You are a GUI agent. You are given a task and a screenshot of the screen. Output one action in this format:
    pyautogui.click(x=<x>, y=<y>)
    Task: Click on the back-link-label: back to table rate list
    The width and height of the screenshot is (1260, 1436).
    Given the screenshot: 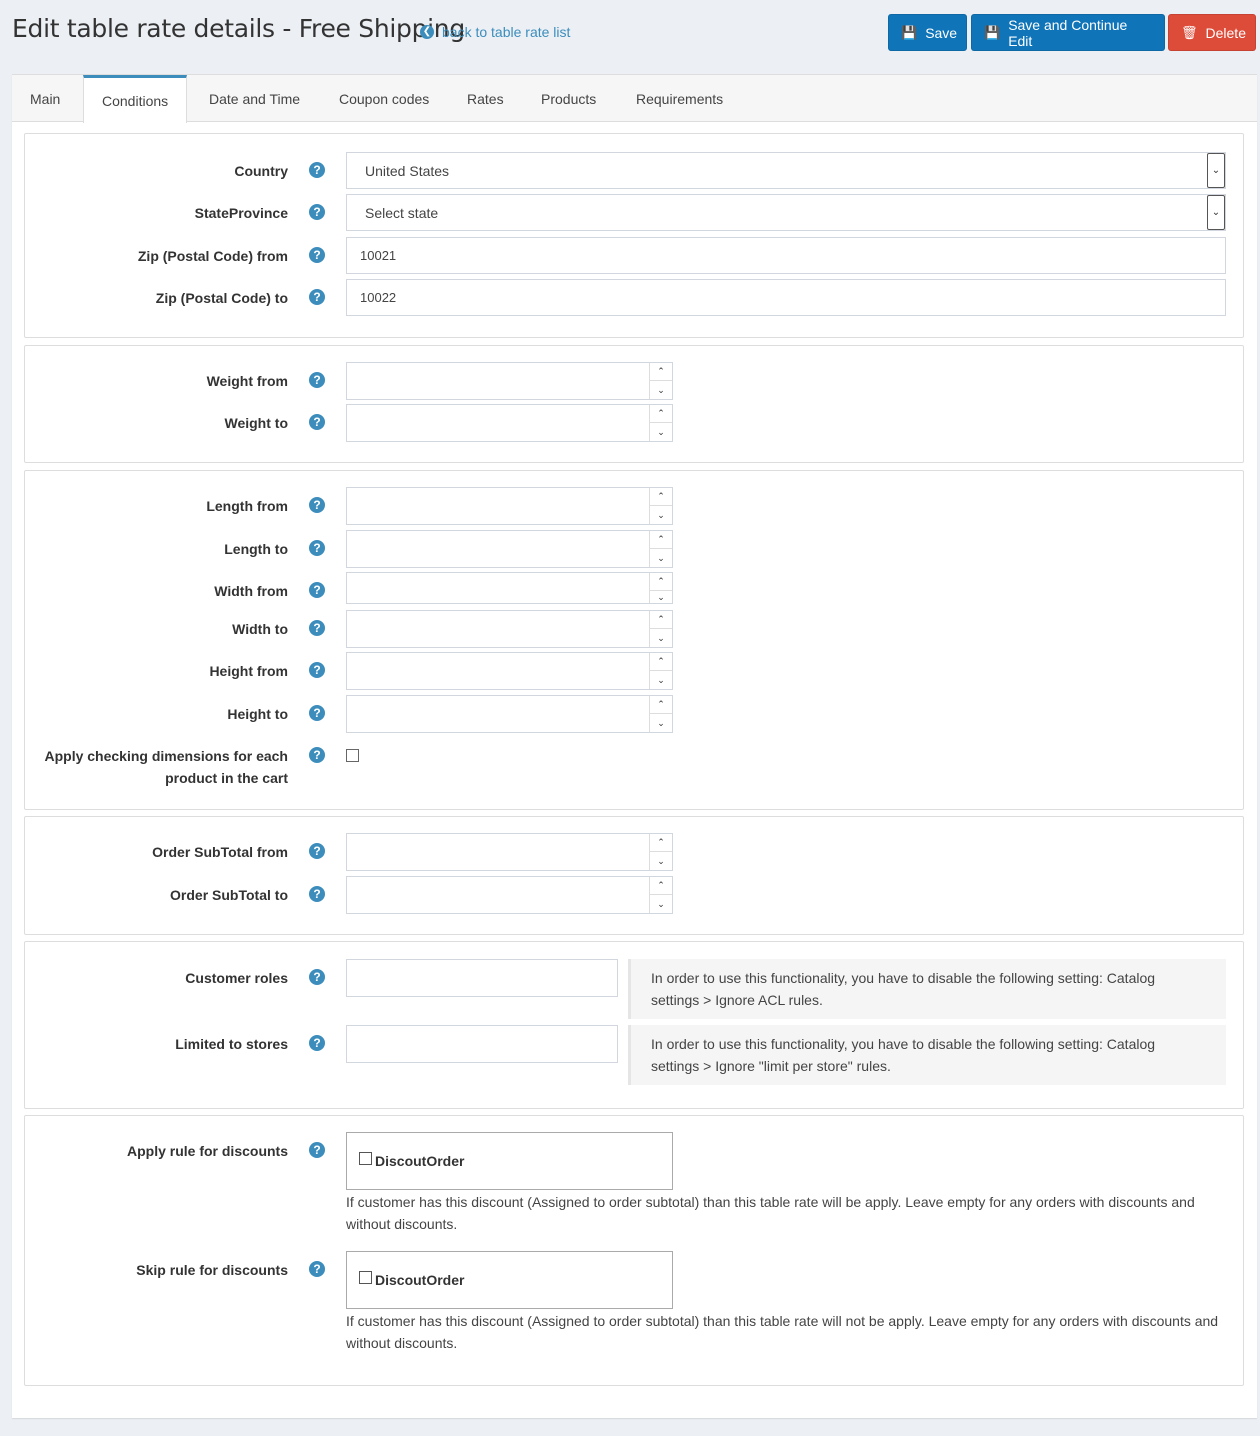 What is the action you would take?
    pyautogui.click(x=506, y=32)
    